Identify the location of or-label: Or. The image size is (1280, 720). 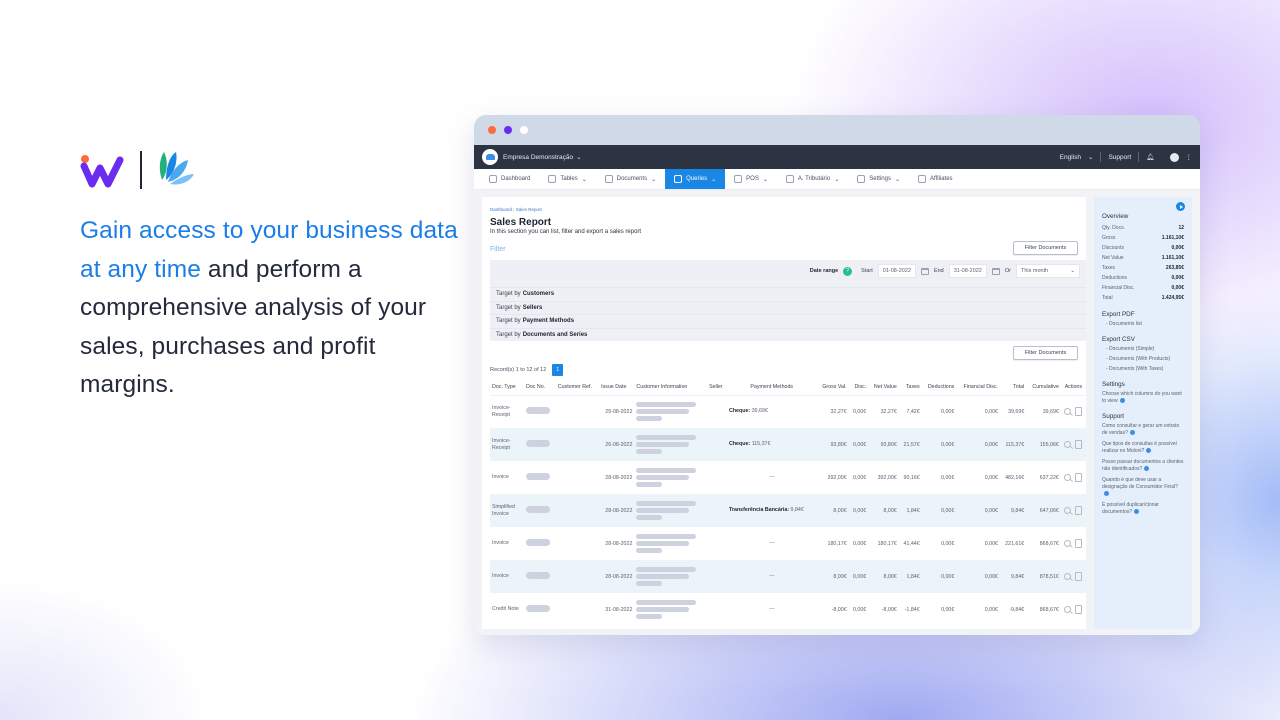
(1007, 271).